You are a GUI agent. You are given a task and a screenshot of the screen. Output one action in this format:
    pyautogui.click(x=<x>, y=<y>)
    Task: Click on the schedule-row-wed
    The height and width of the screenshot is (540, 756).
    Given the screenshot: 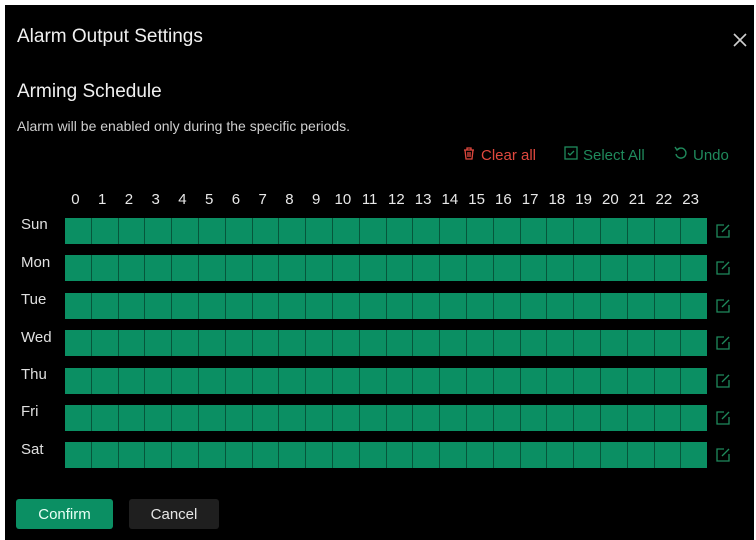 What is the action you would take?
    pyautogui.click(x=386, y=343)
    